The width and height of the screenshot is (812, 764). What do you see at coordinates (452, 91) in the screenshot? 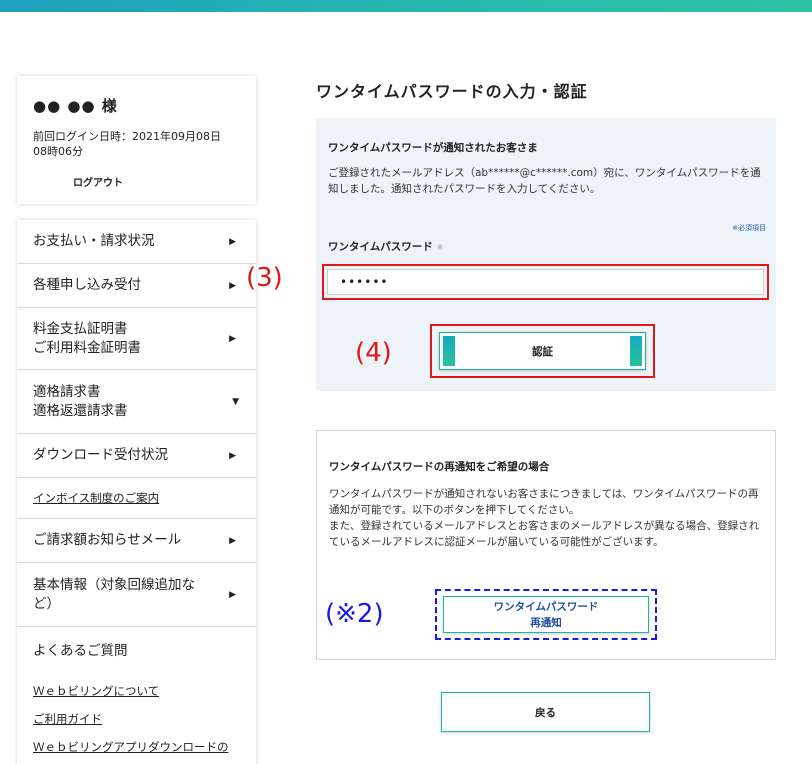
I see `page-title: ワンタイムパスワードの入力・認証` at bounding box center [452, 91].